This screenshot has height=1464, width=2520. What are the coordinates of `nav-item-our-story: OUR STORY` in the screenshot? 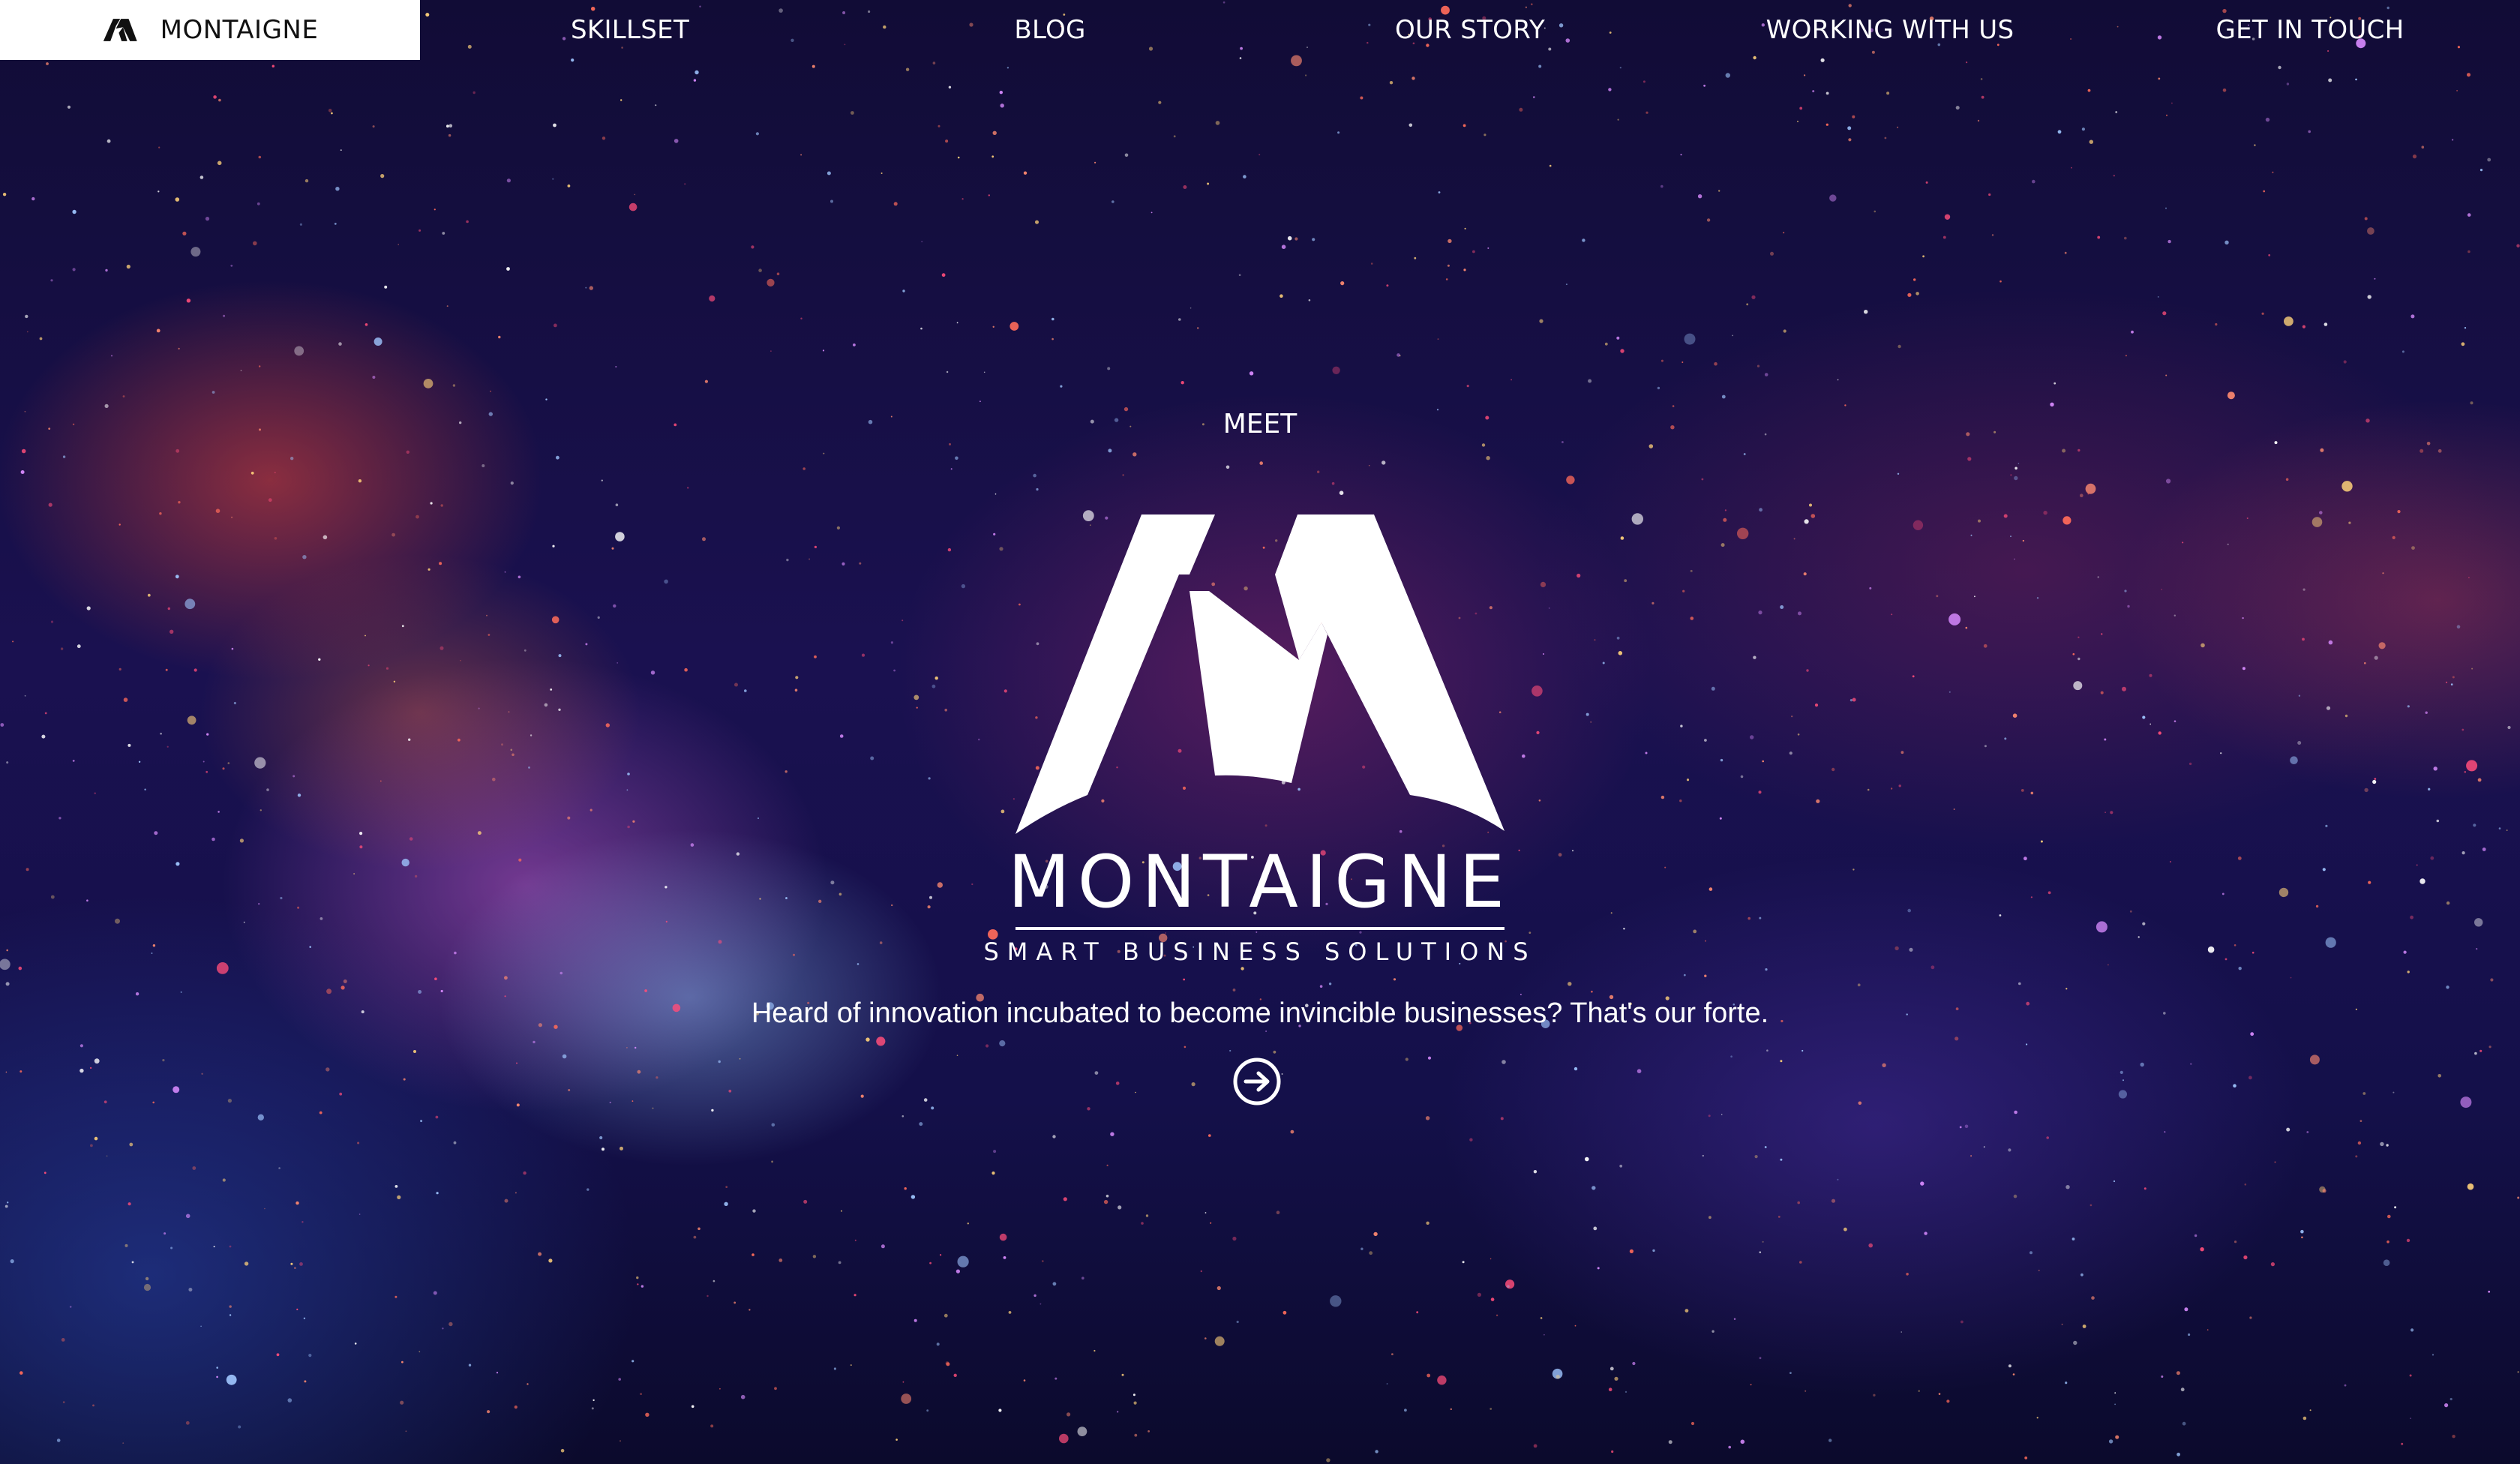 It's located at (1470, 30).